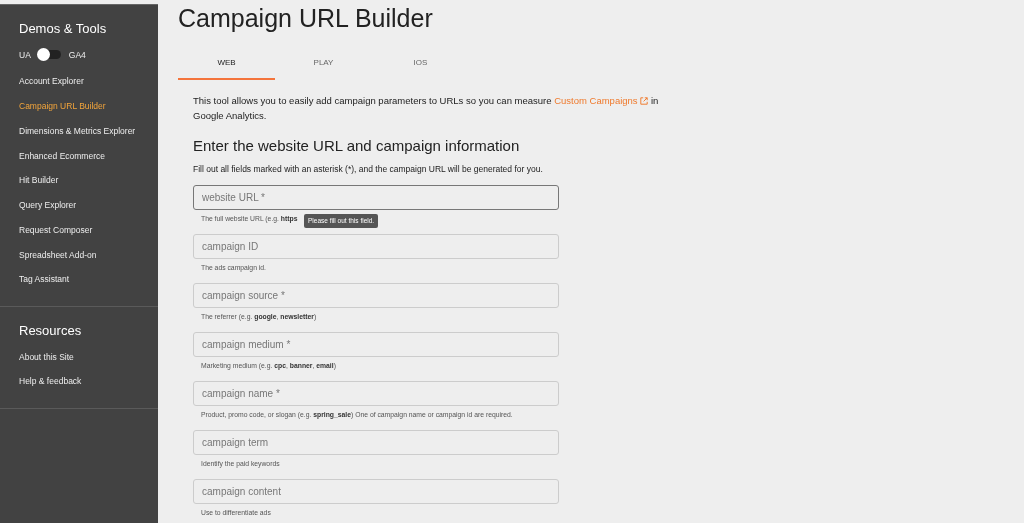  Describe the element at coordinates (323, 65) in the screenshot. I see `tab: PLAY` at that location.